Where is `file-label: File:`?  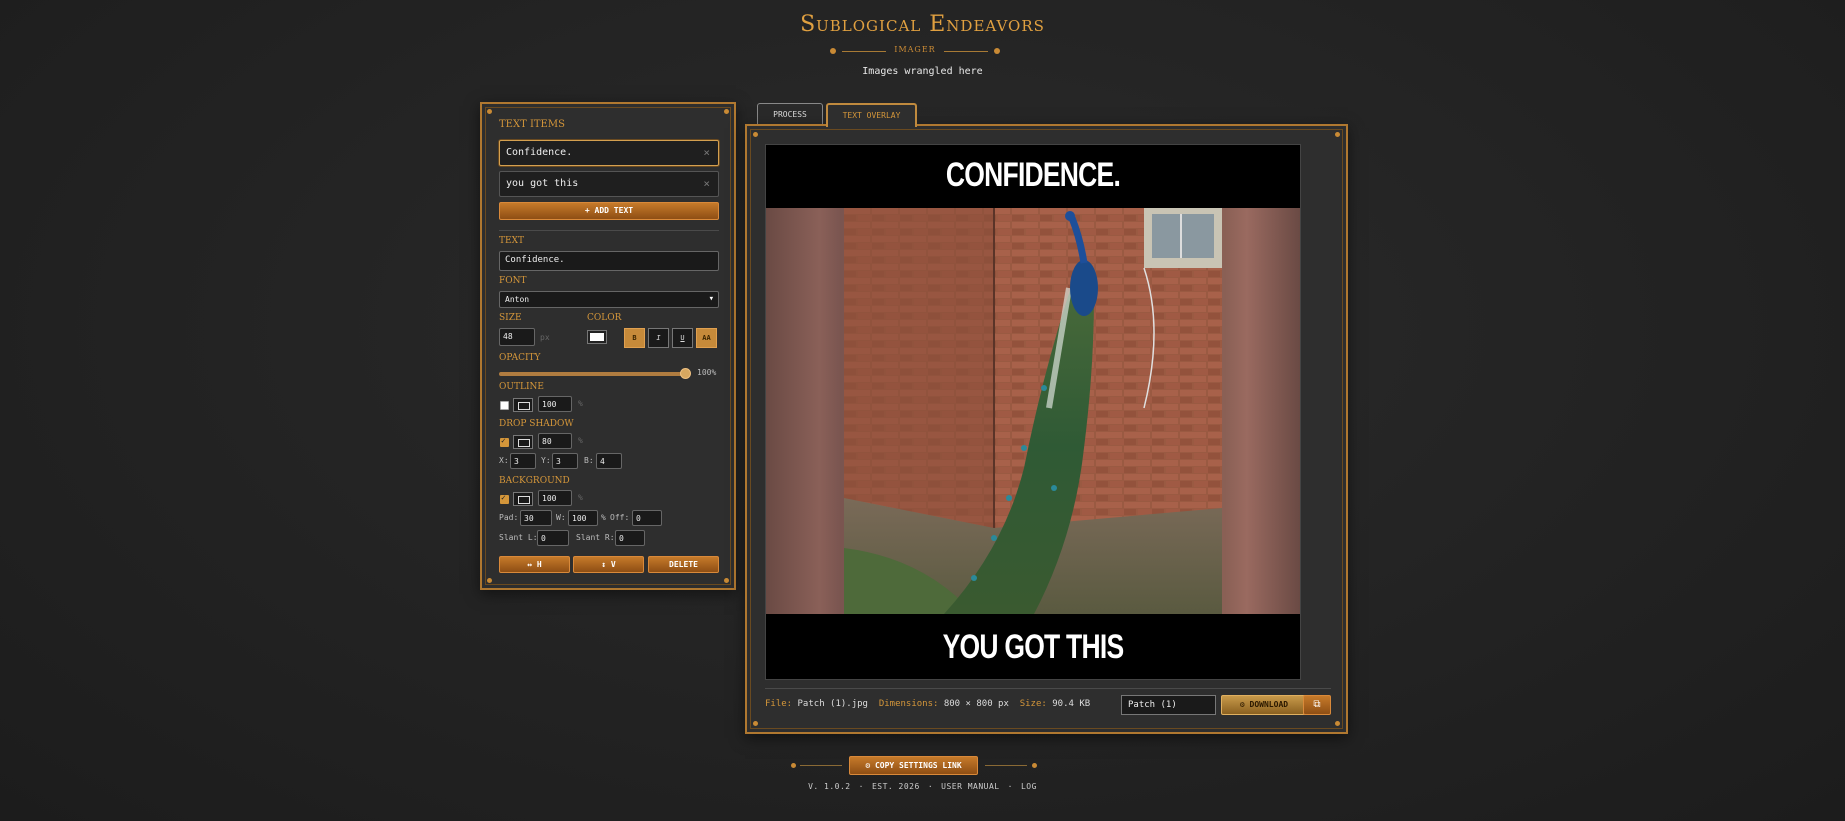
file-label: File: is located at coordinates (779, 704).